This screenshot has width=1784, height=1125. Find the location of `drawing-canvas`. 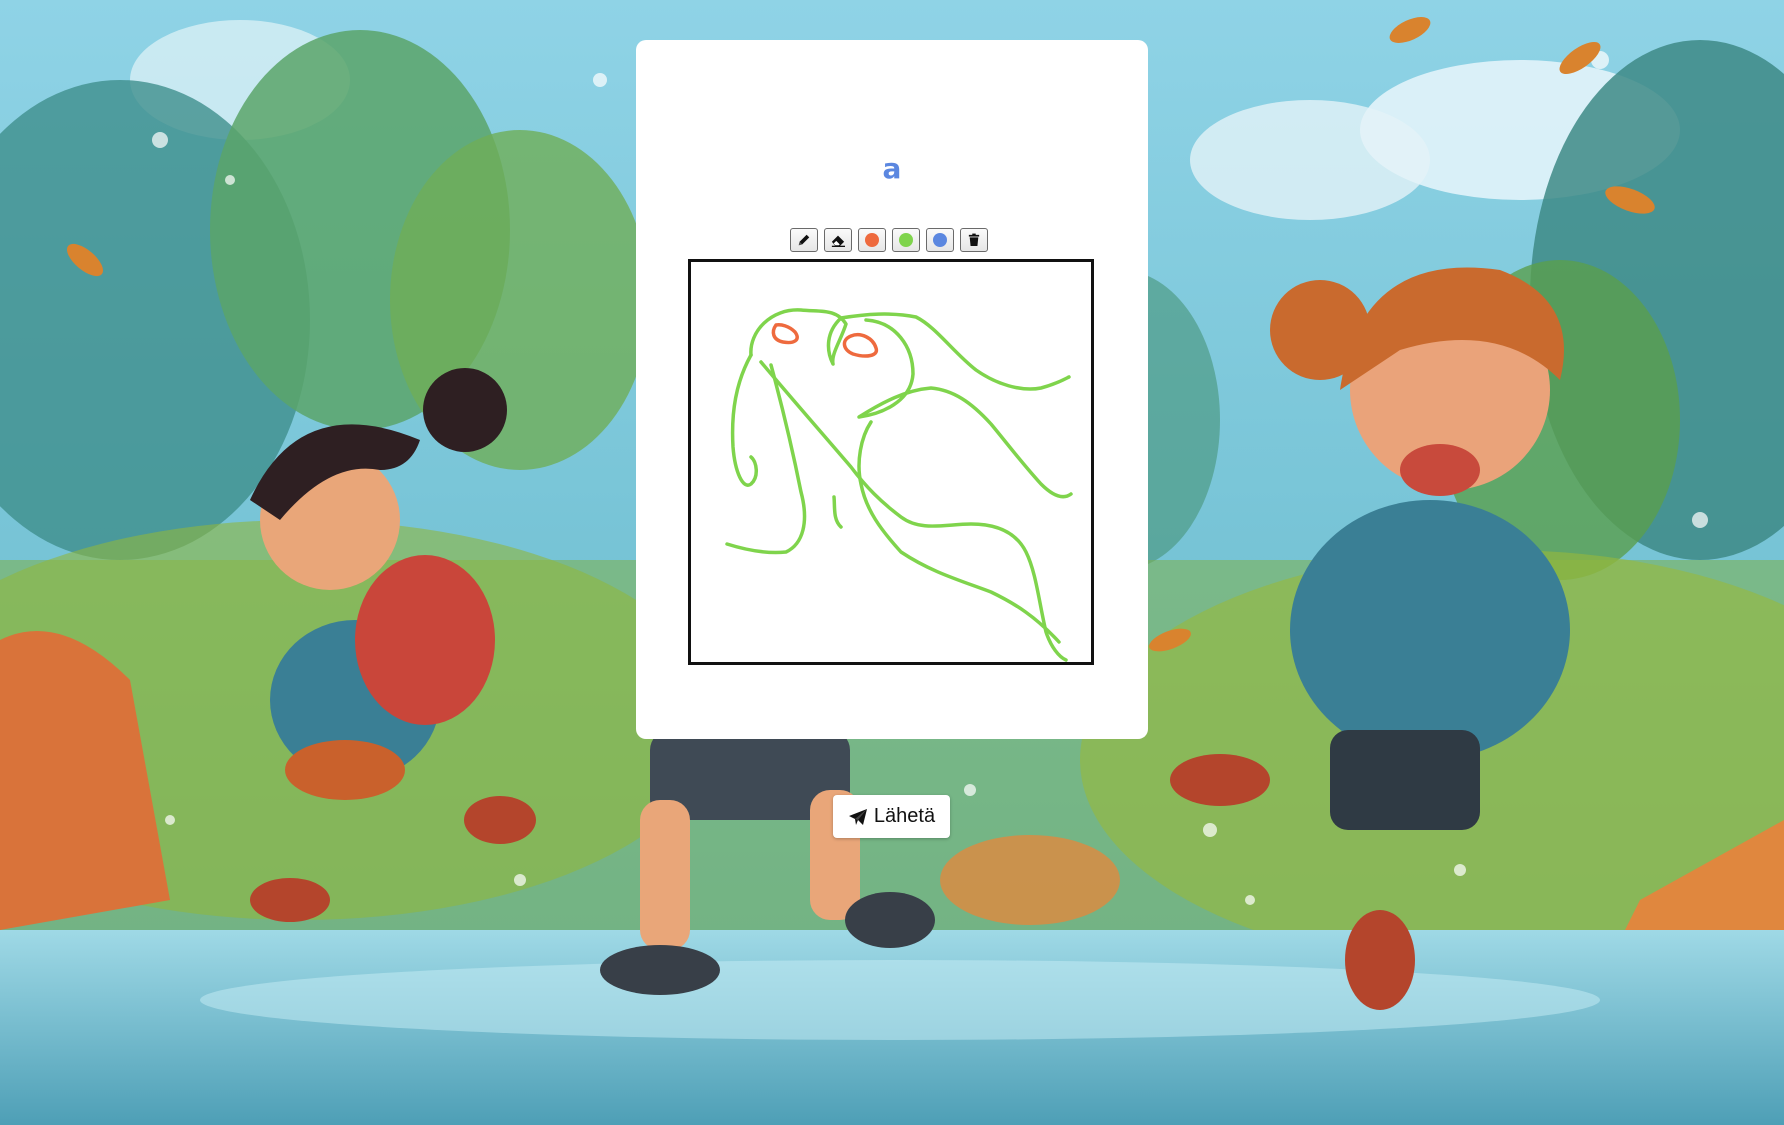

drawing-canvas is located at coordinates (891, 462).